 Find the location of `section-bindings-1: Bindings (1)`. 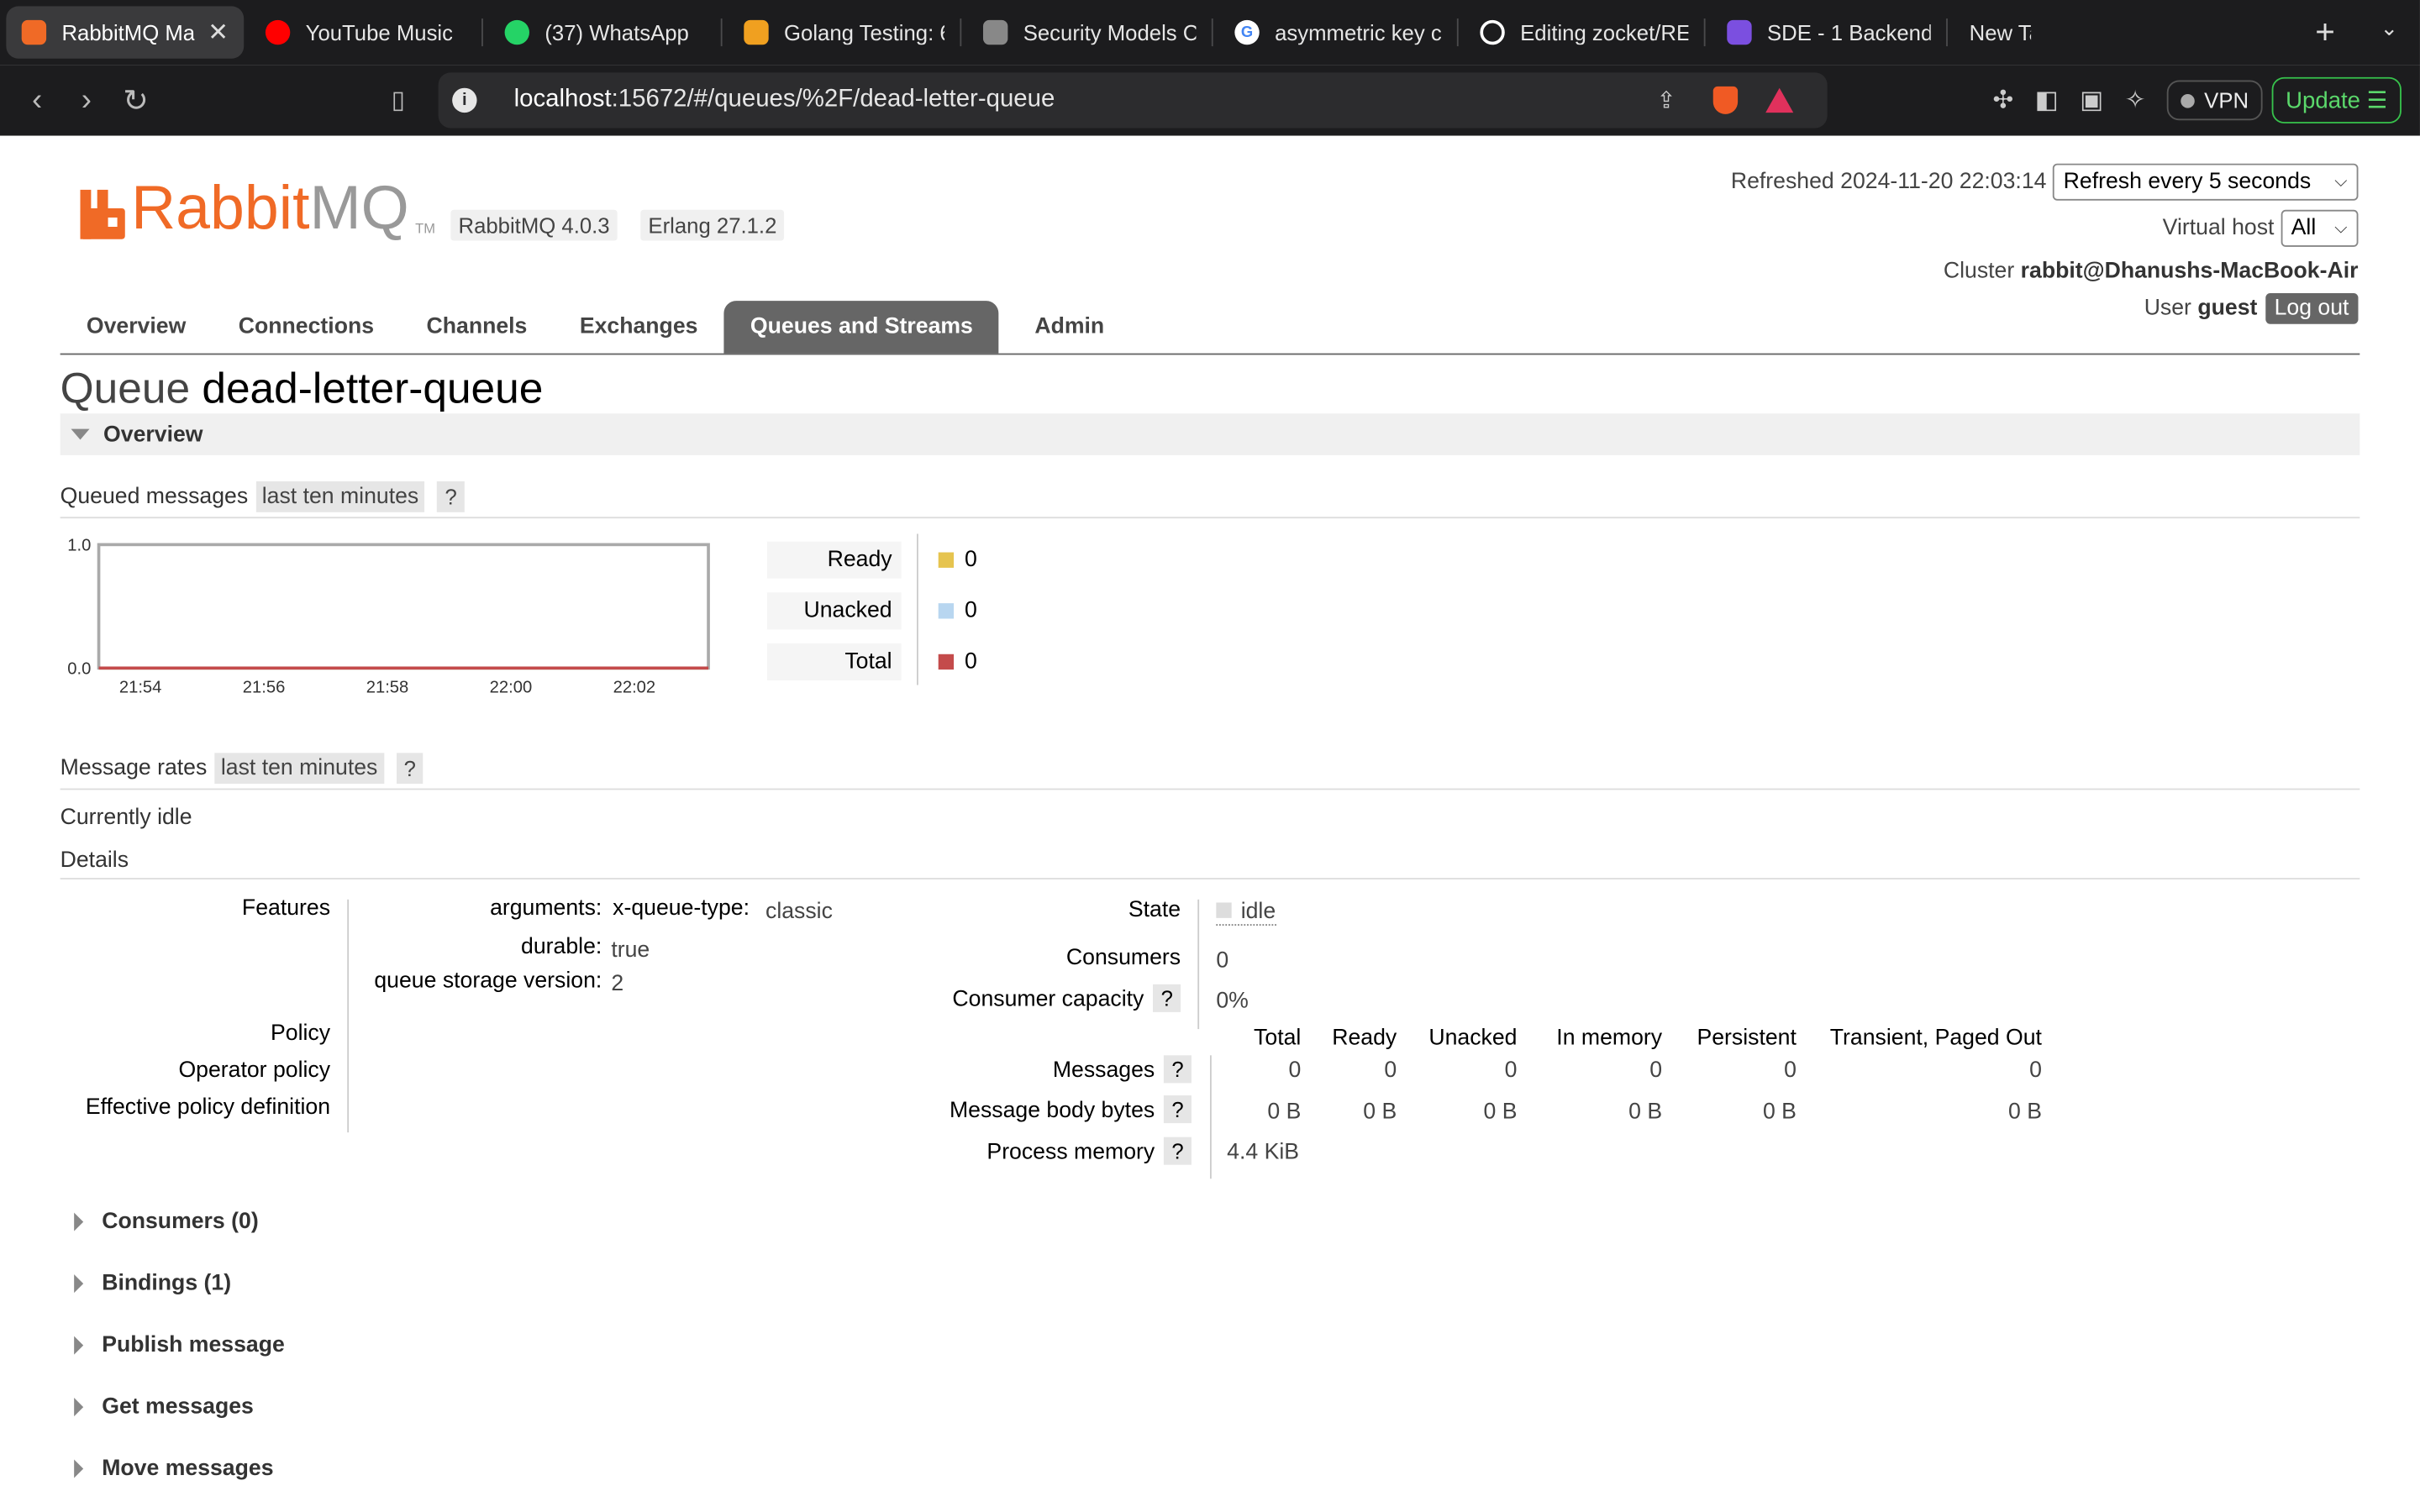

section-bindings-1: Bindings (1) is located at coordinates (153, 1283).